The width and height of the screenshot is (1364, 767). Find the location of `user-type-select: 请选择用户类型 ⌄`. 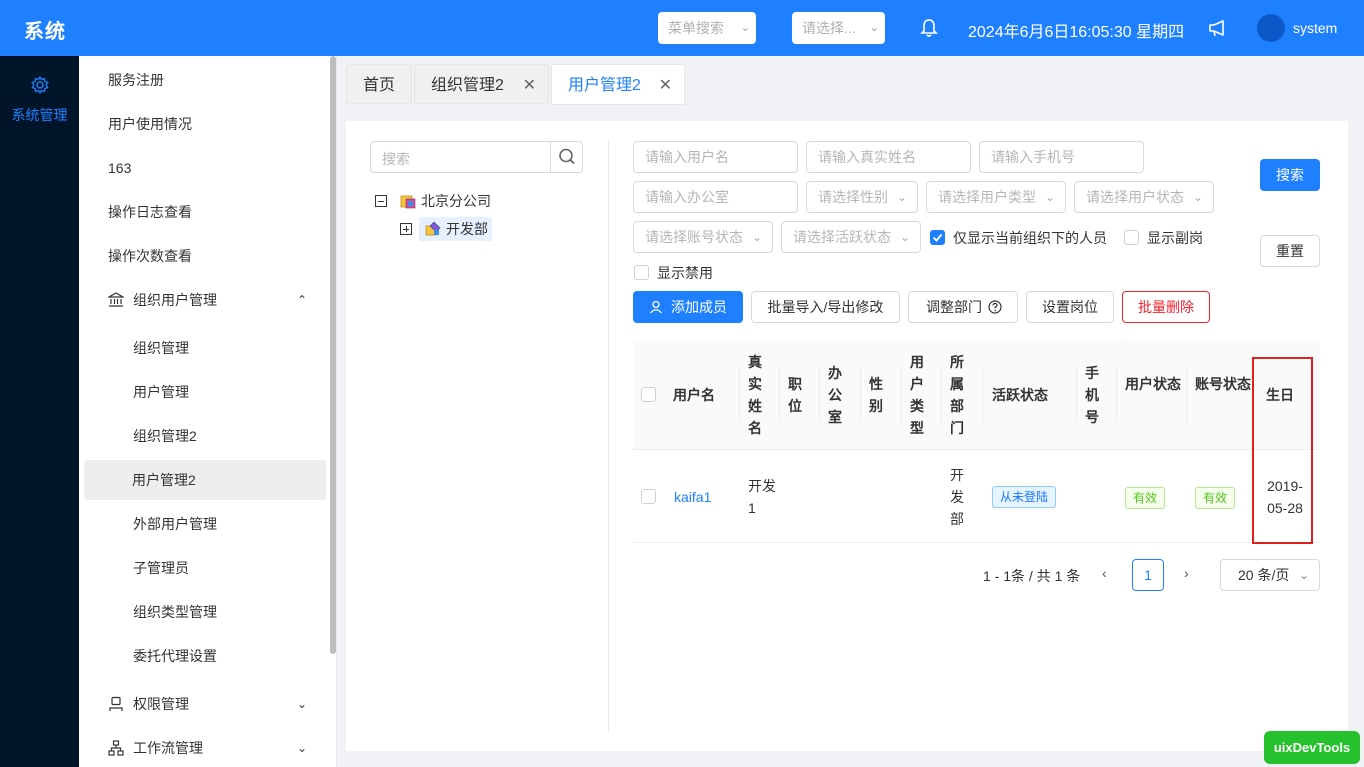

user-type-select: 请选择用户类型 ⌄ is located at coordinates (996, 197).